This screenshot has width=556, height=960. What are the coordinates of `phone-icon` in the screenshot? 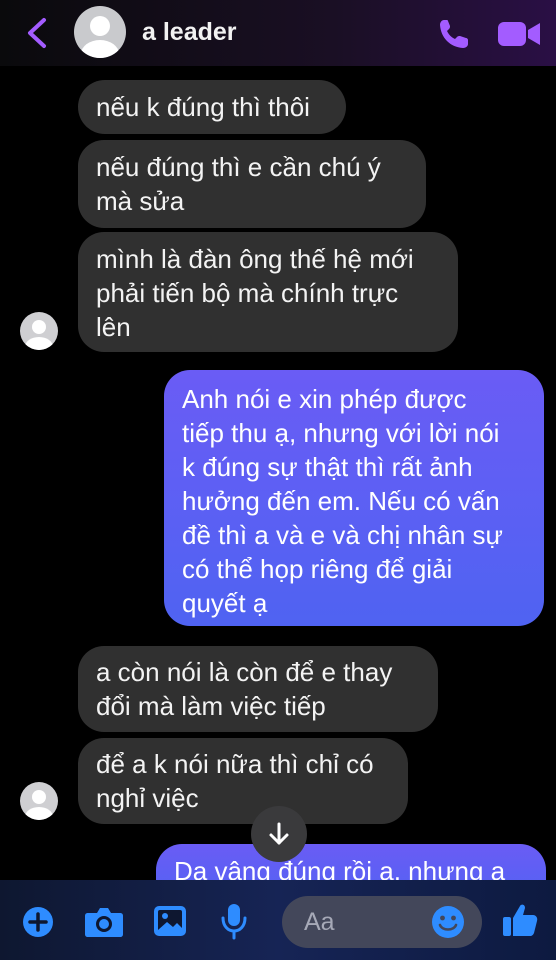 It's located at (454, 34).